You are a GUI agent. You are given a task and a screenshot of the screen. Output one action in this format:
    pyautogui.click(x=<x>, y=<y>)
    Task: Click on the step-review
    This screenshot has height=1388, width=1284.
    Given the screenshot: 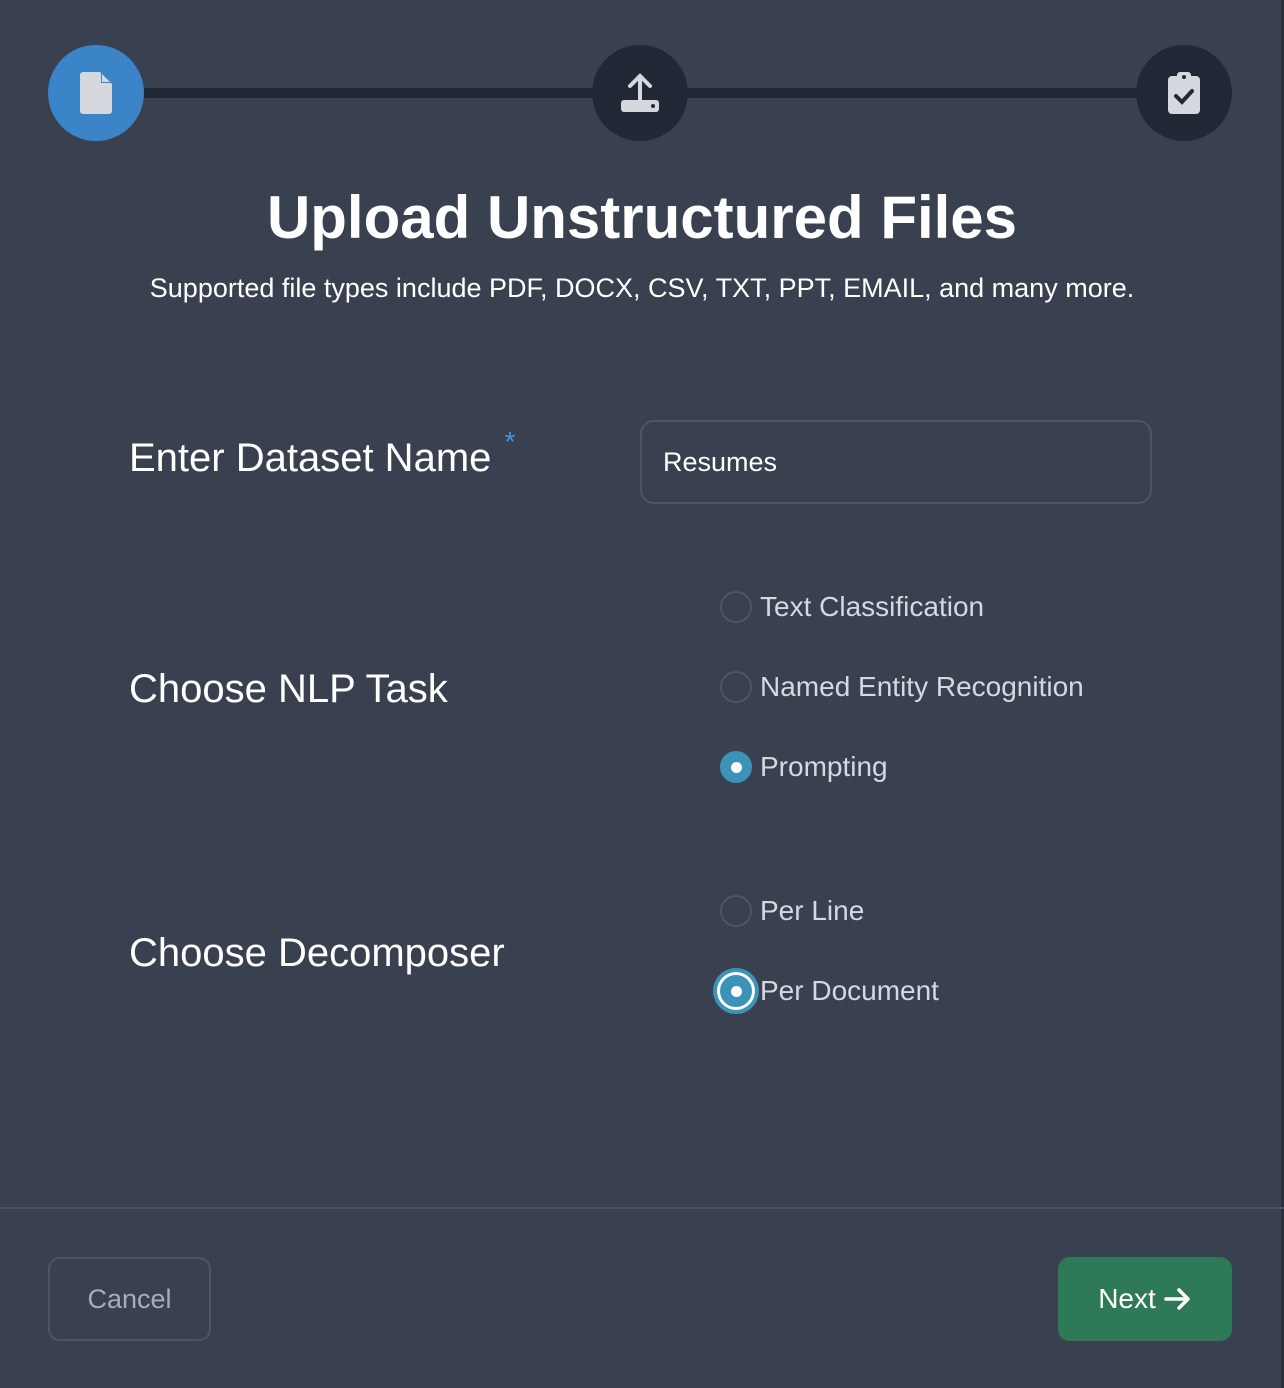 What is the action you would take?
    pyautogui.click(x=1184, y=93)
    